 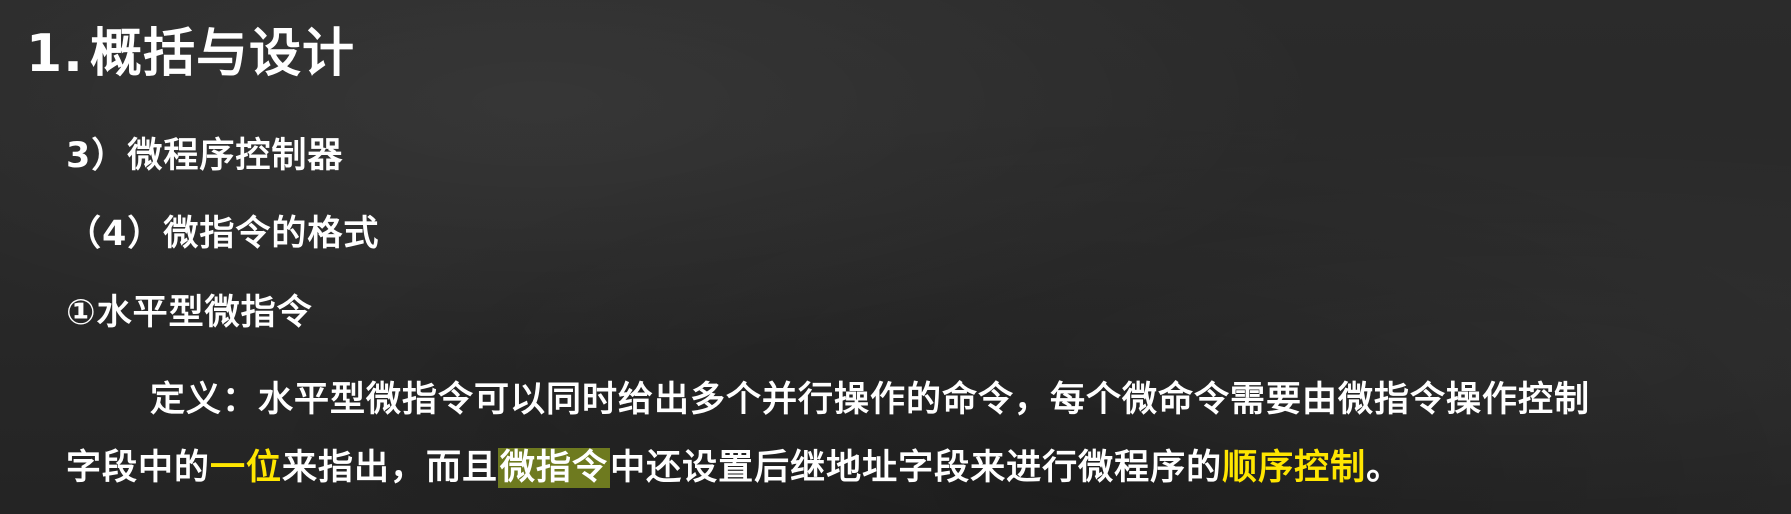 What do you see at coordinates (1384, 468) in the screenshot?
I see `definition-period: 。` at bounding box center [1384, 468].